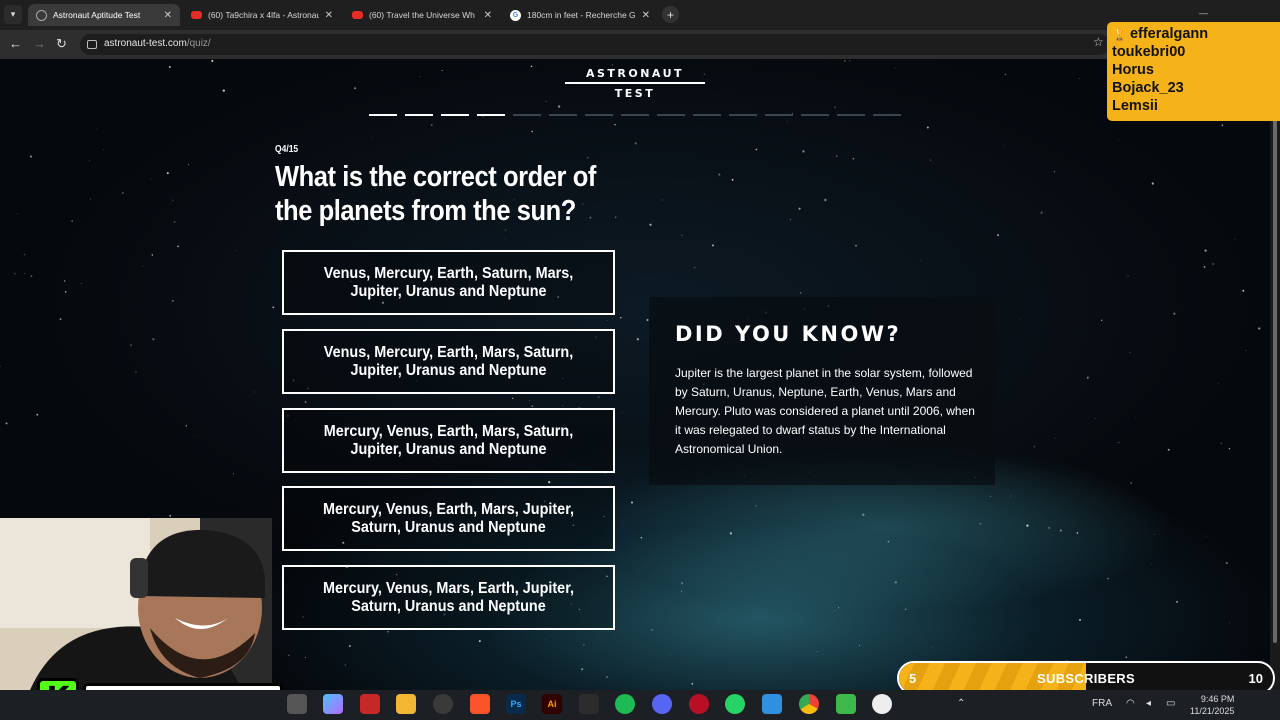 The width and height of the screenshot is (1280, 720). Describe the element at coordinates (287, 149) in the screenshot. I see `question-number: Q4/15` at that location.